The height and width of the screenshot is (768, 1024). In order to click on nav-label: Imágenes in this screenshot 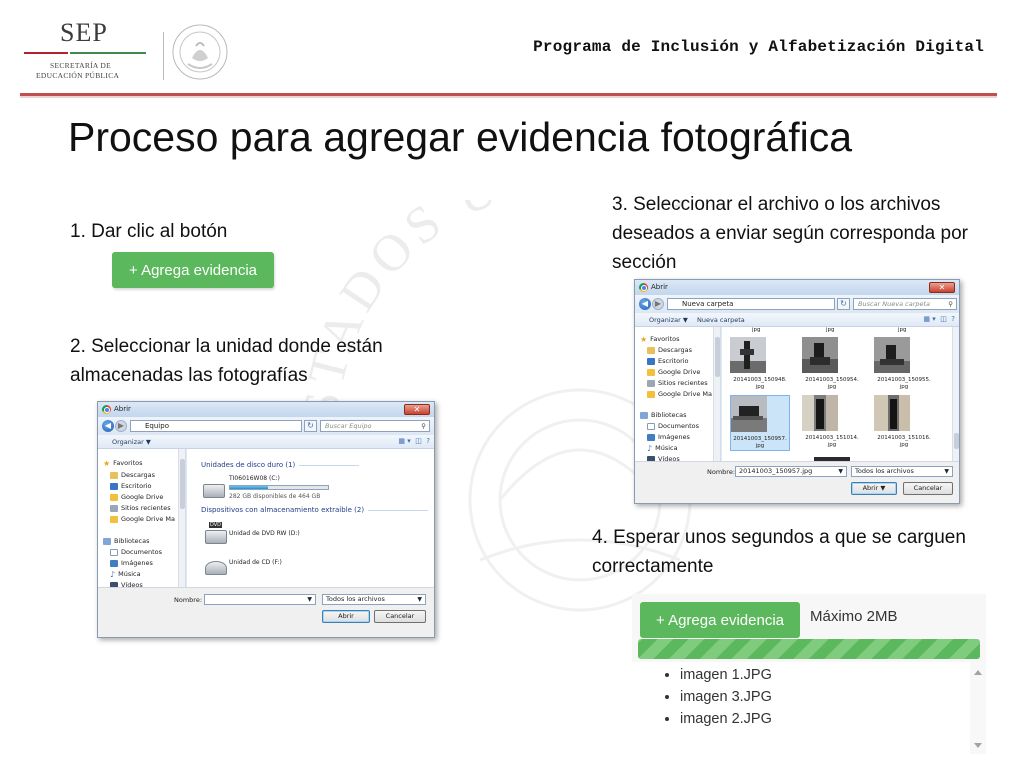, I will do `click(137, 563)`.